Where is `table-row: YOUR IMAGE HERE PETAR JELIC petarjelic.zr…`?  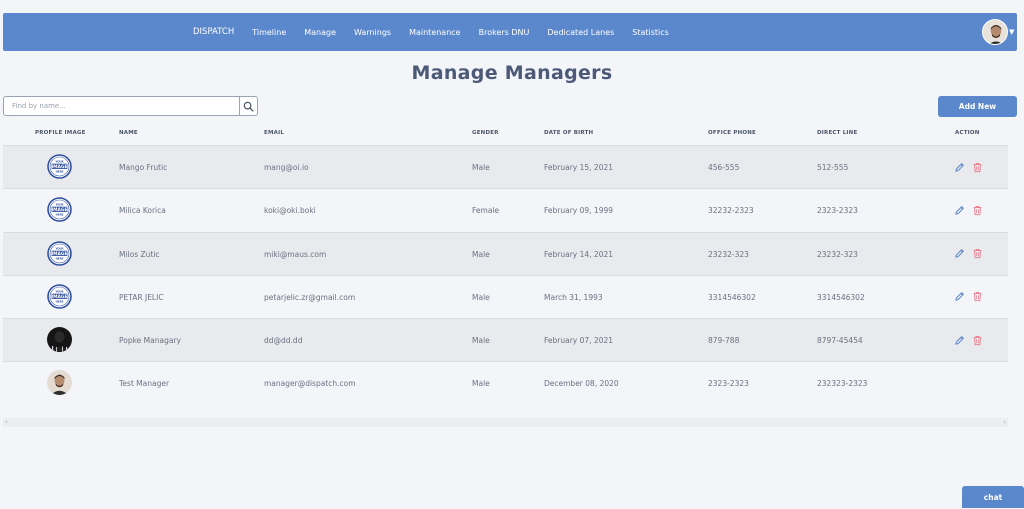 table-row: YOUR IMAGE HERE PETAR JELIC petarjelic.zr… is located at coordinates (505, 296).